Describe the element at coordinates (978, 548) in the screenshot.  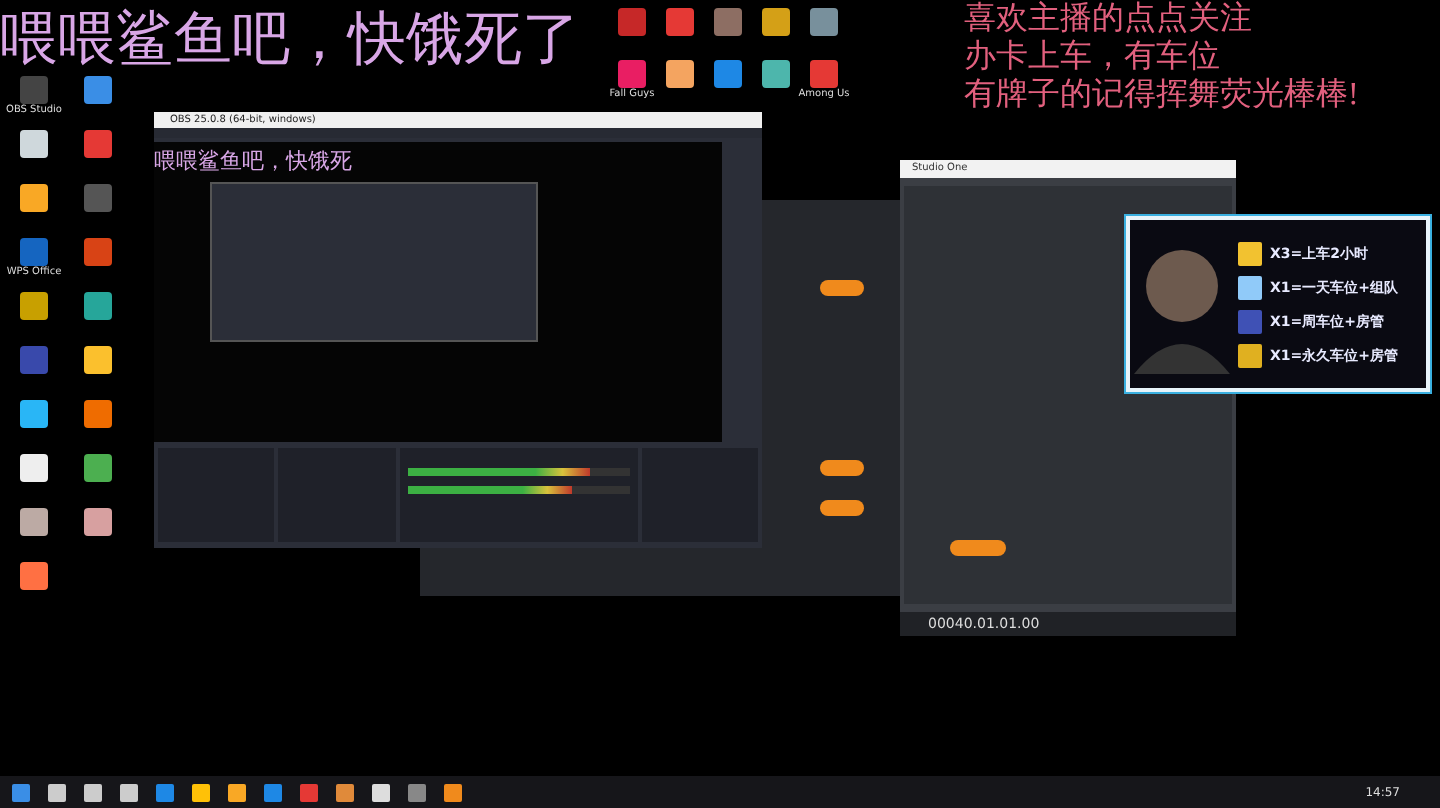
I see `start-button` at that location.